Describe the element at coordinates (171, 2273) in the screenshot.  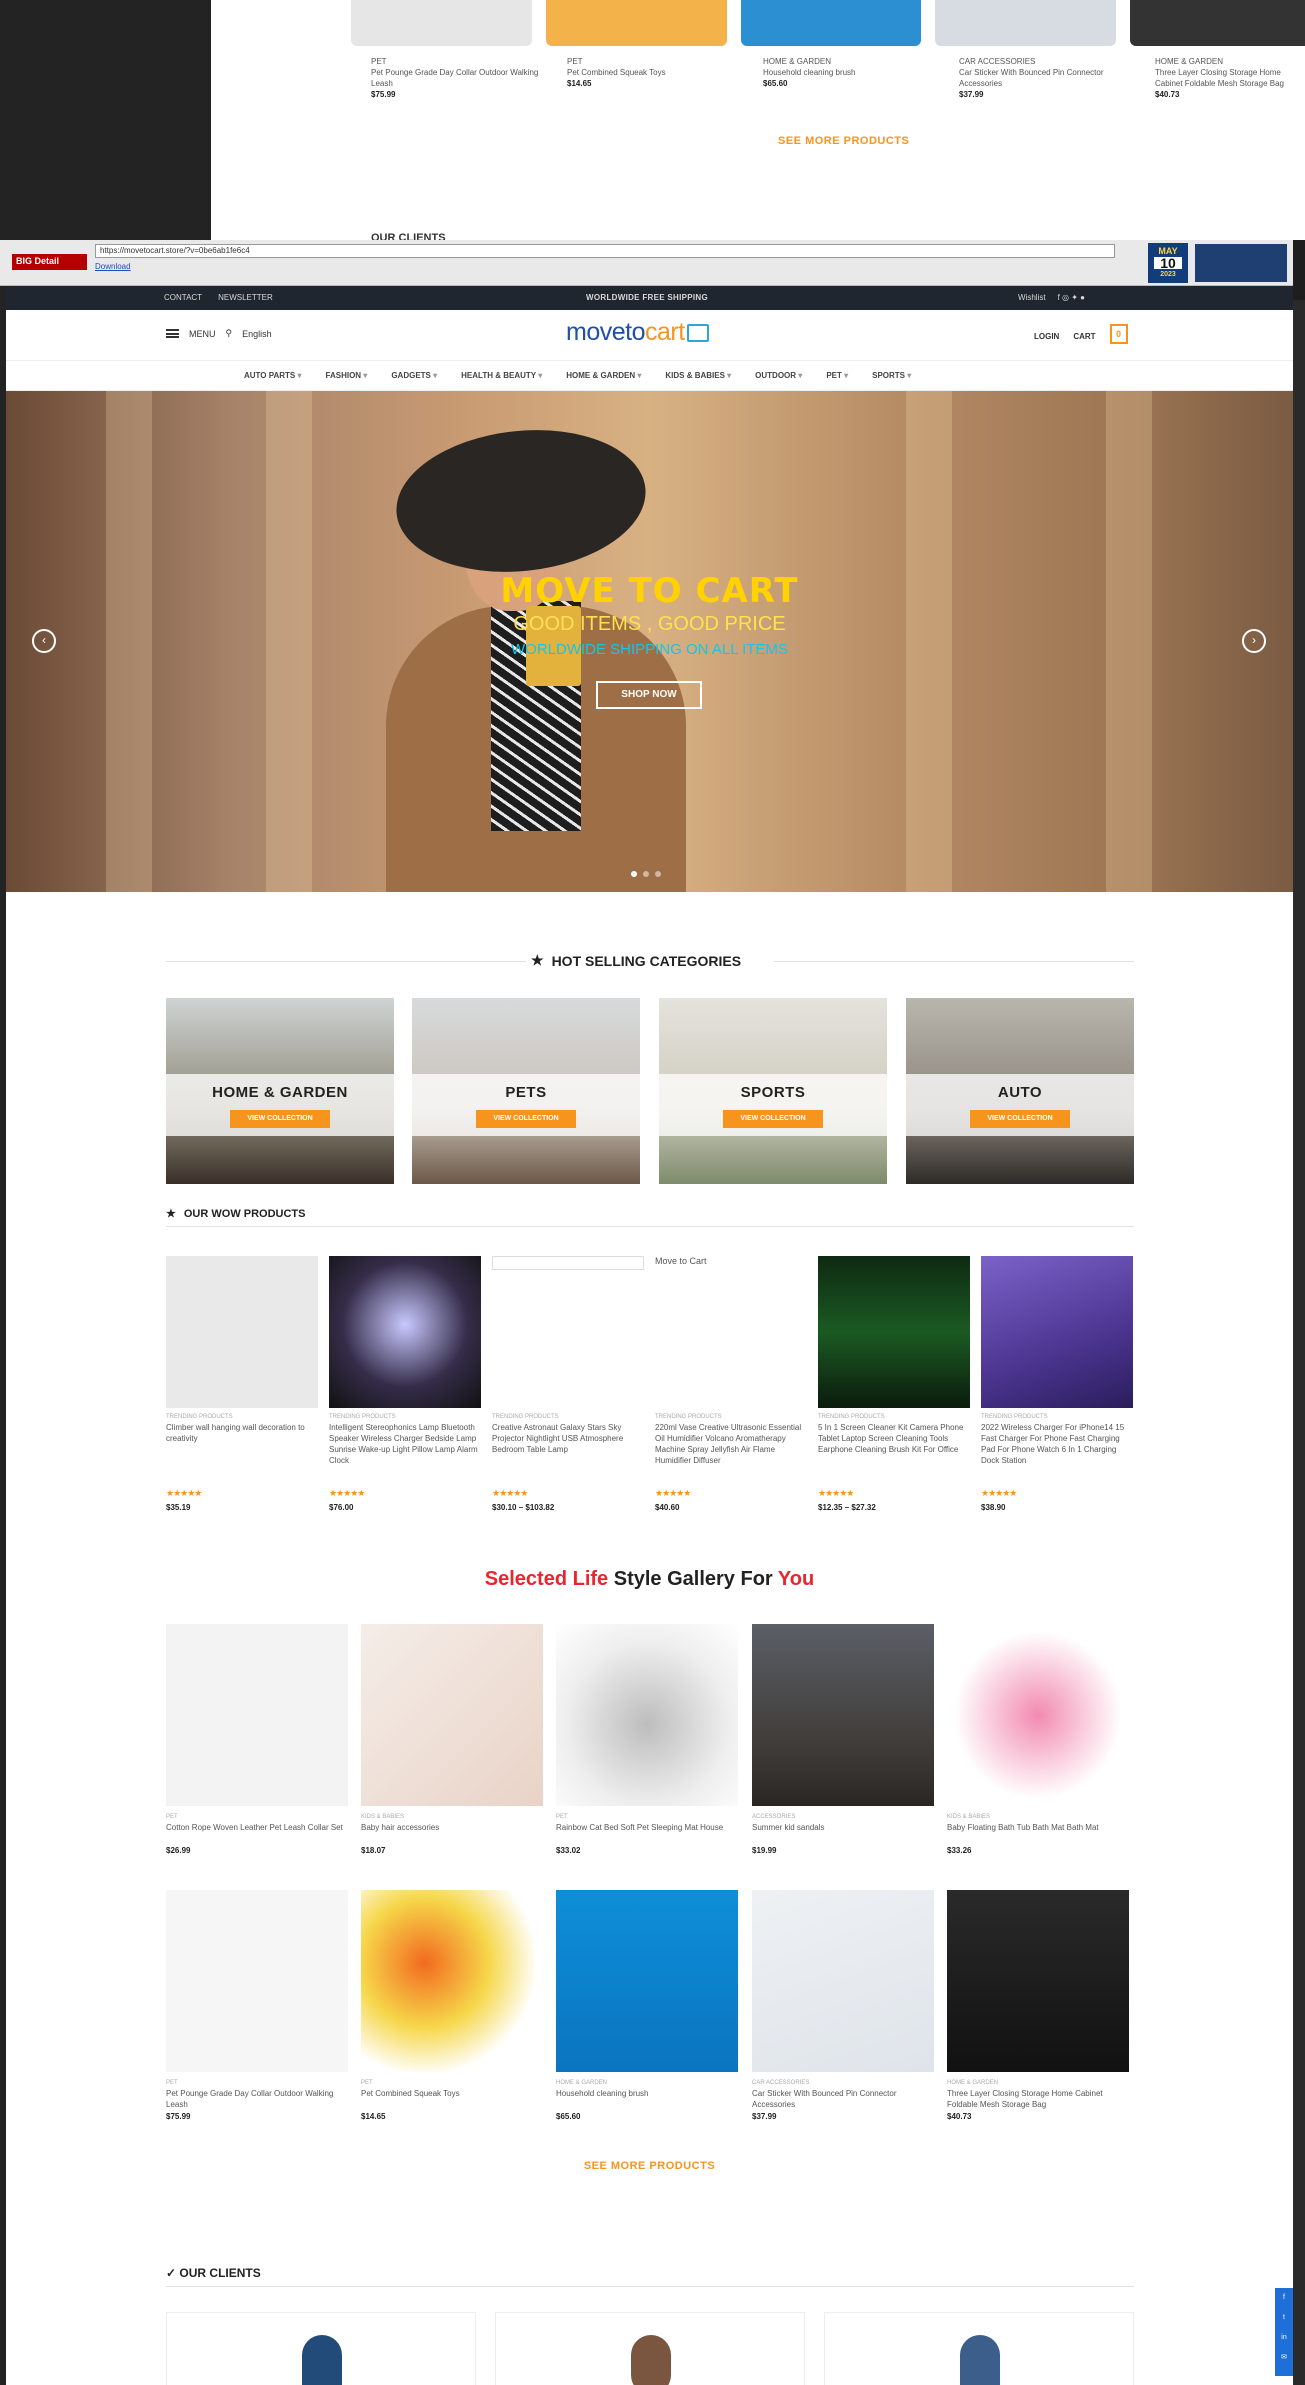
I see `check-icon: ✓` at that location.